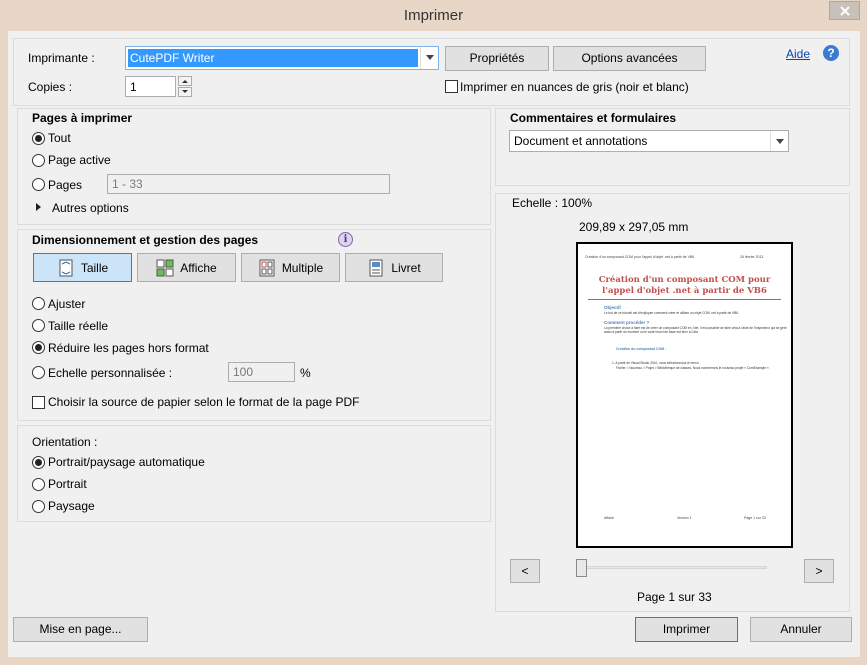 The width and height of the screenshot is (867, 665). What do you see at coordinates (552, 203) in the screenshot?
I see `preview-scale: Echelle : 100%` at bounding box center [552, 203].